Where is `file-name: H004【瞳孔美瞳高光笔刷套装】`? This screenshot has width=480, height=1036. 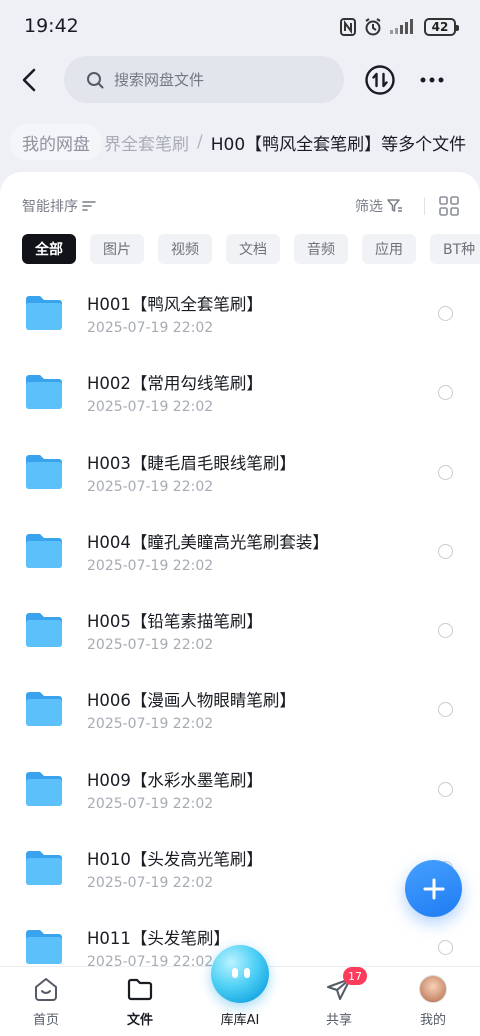 file-name: H004【瞳孔美瞳高光笔刷套装】 is located at coordinates (208, 542).